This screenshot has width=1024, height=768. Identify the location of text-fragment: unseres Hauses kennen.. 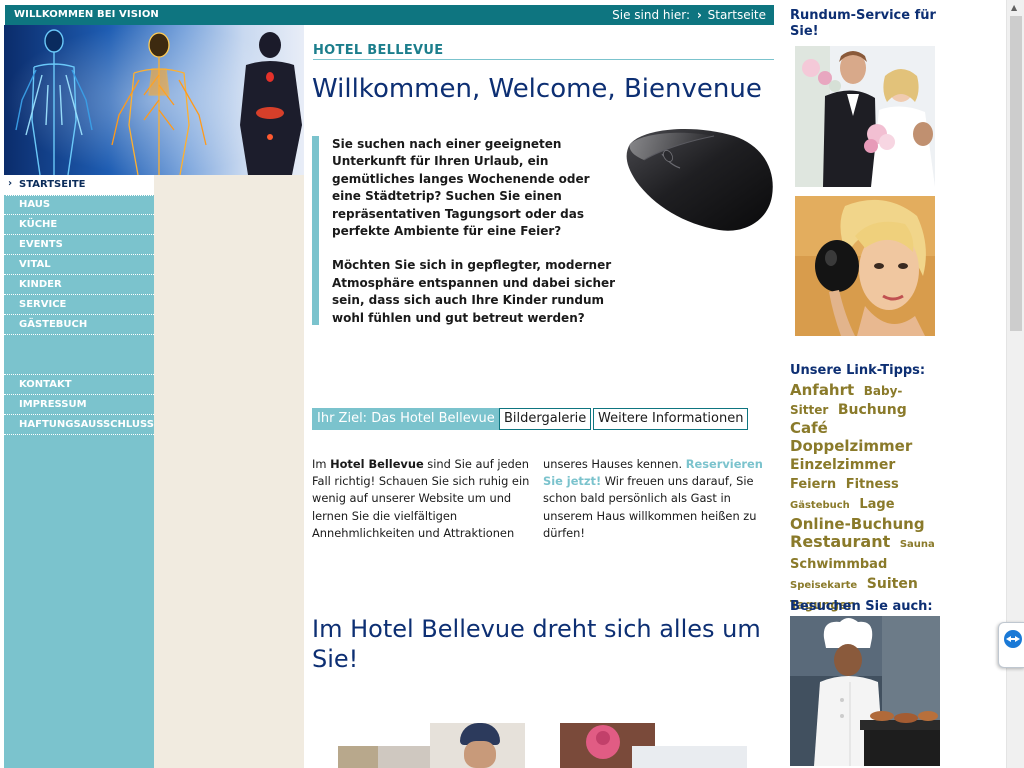
(614, 464).